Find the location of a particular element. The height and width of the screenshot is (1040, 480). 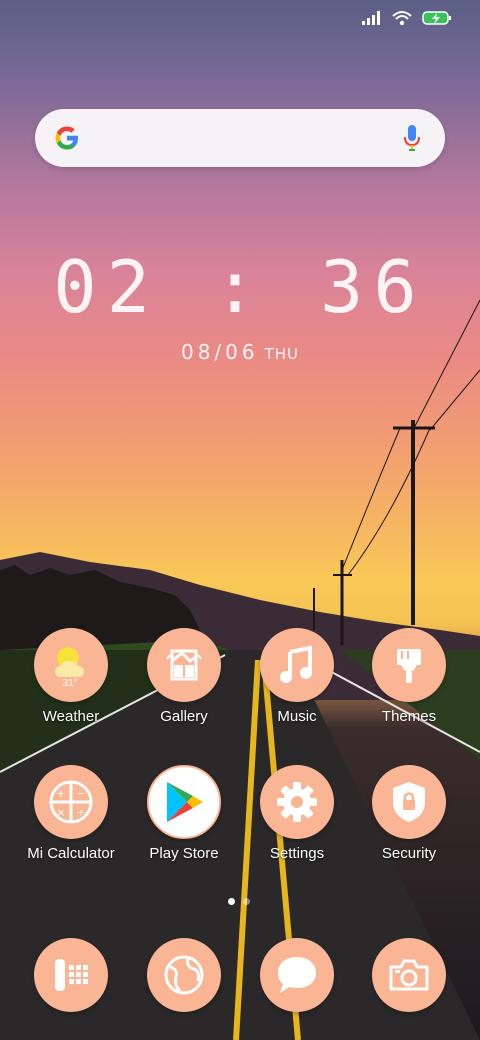

google-search-bar is located at coordinates (240, 138).